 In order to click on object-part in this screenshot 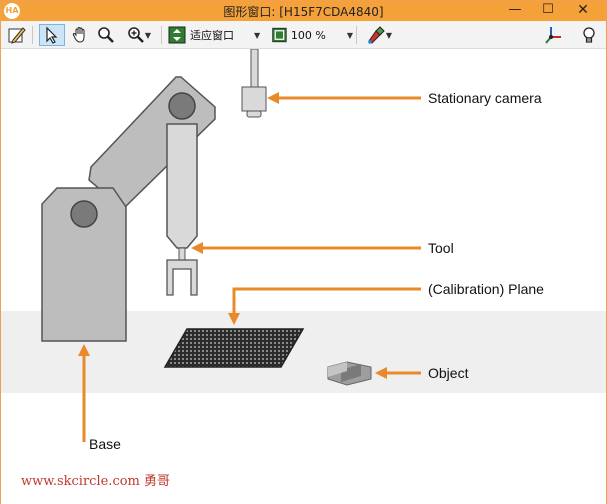, I will do `click(349, 373)`.